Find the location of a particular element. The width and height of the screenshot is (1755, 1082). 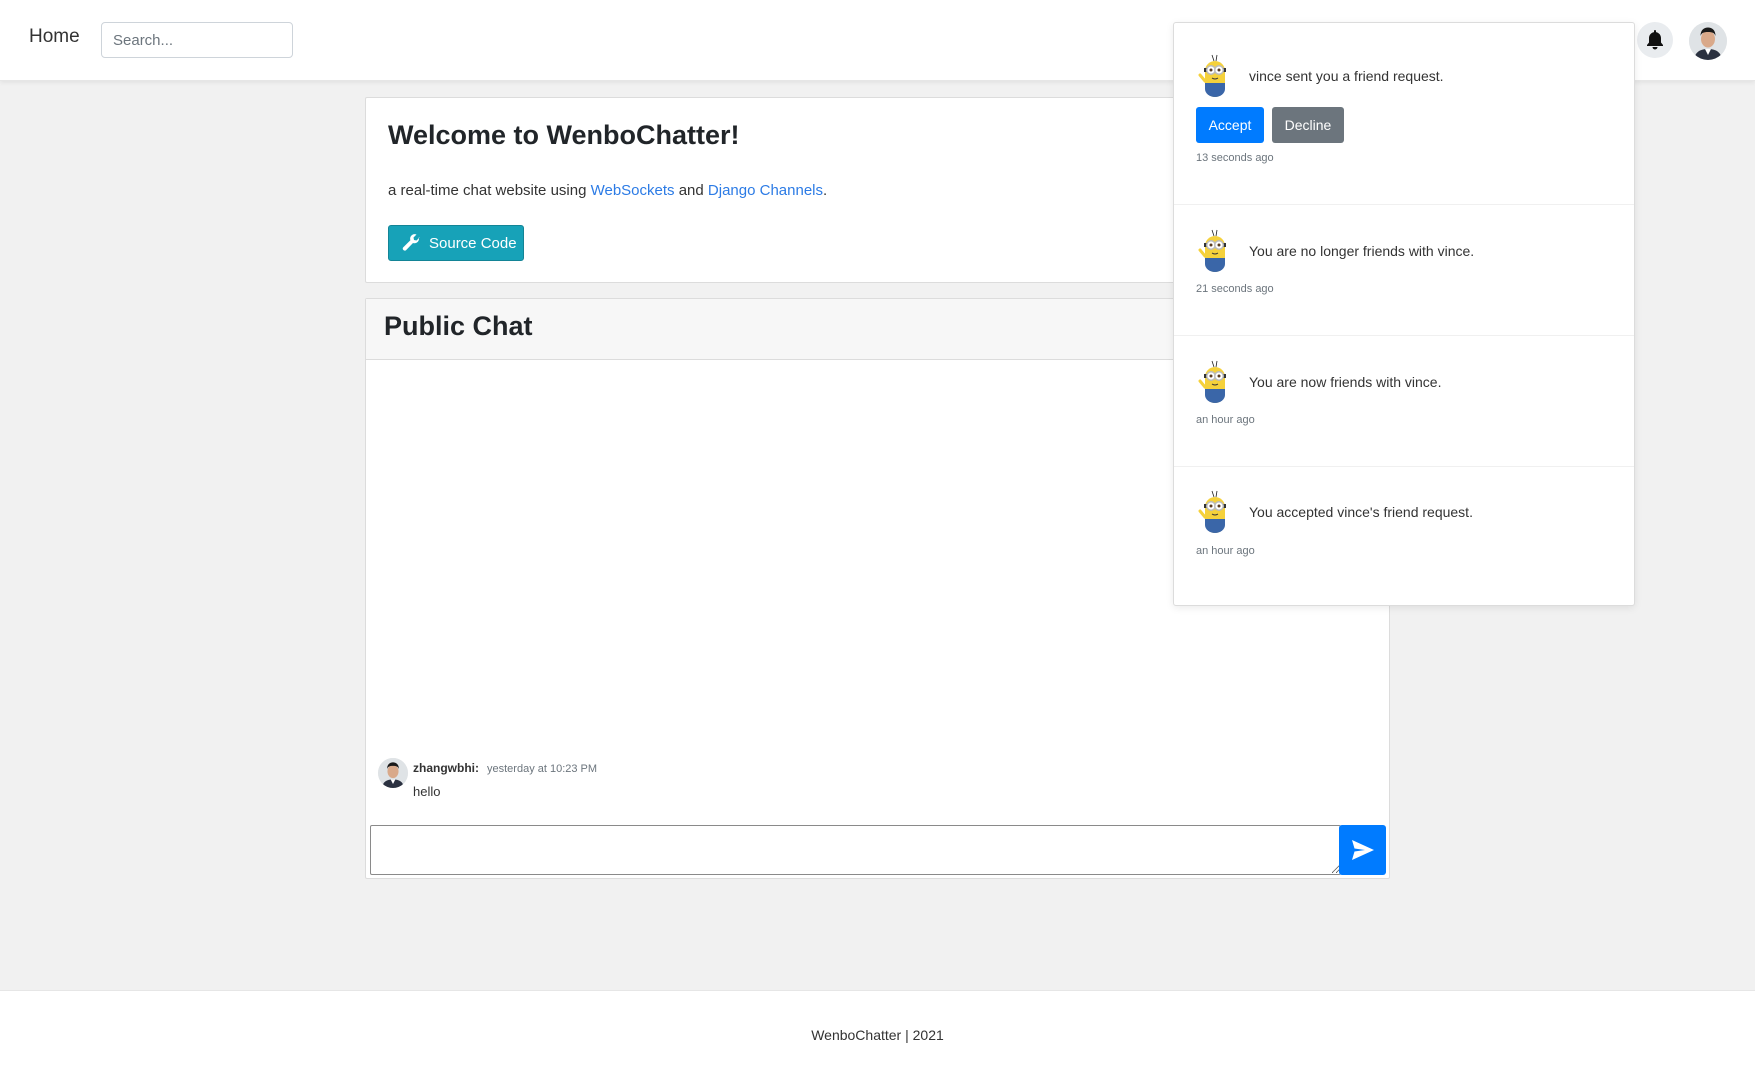

description-suffix: . is located at coordinates (825, 190).